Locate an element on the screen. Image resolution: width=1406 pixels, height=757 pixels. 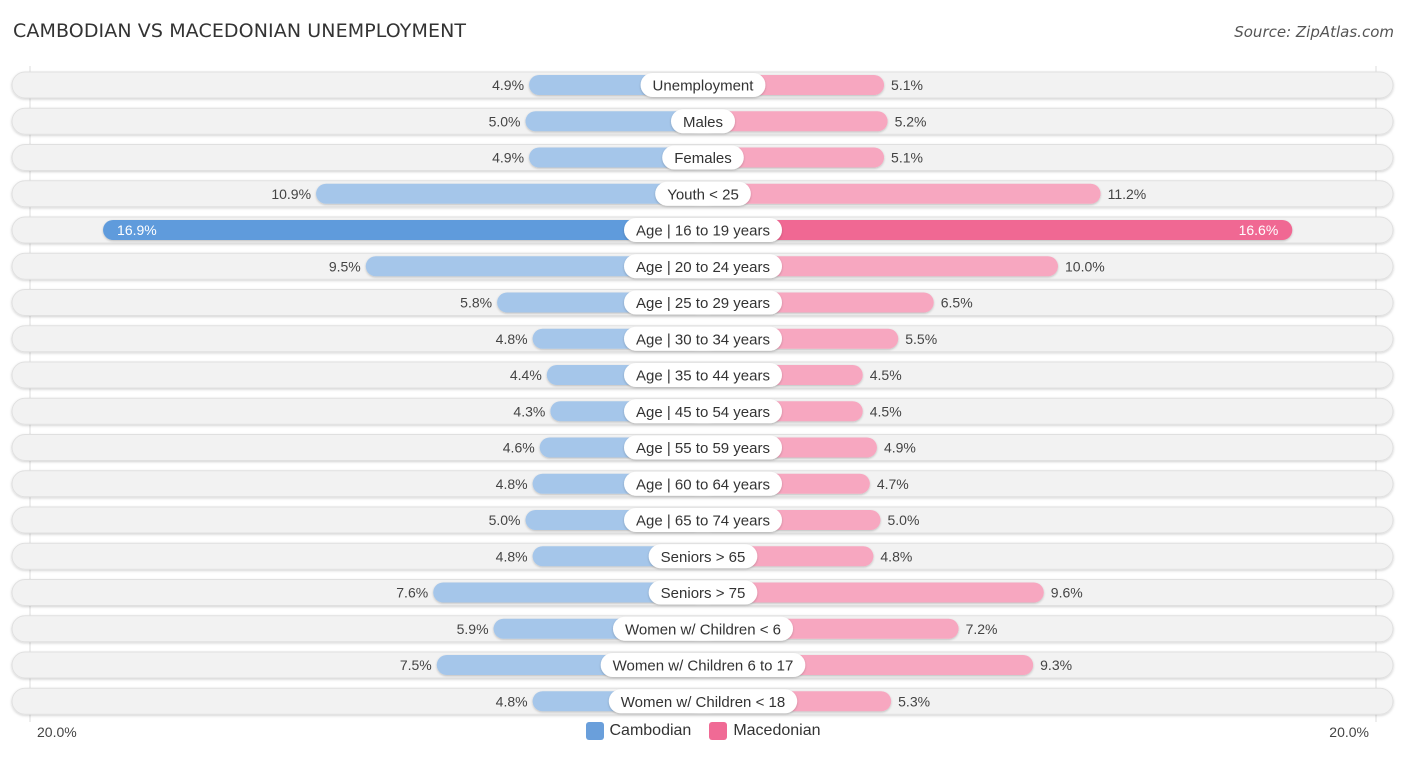
bar-row-women-w-children-6-to-17: 7.5% 9.3% Women w/ Children 6 to 17 is located at coordinates (702, 665).